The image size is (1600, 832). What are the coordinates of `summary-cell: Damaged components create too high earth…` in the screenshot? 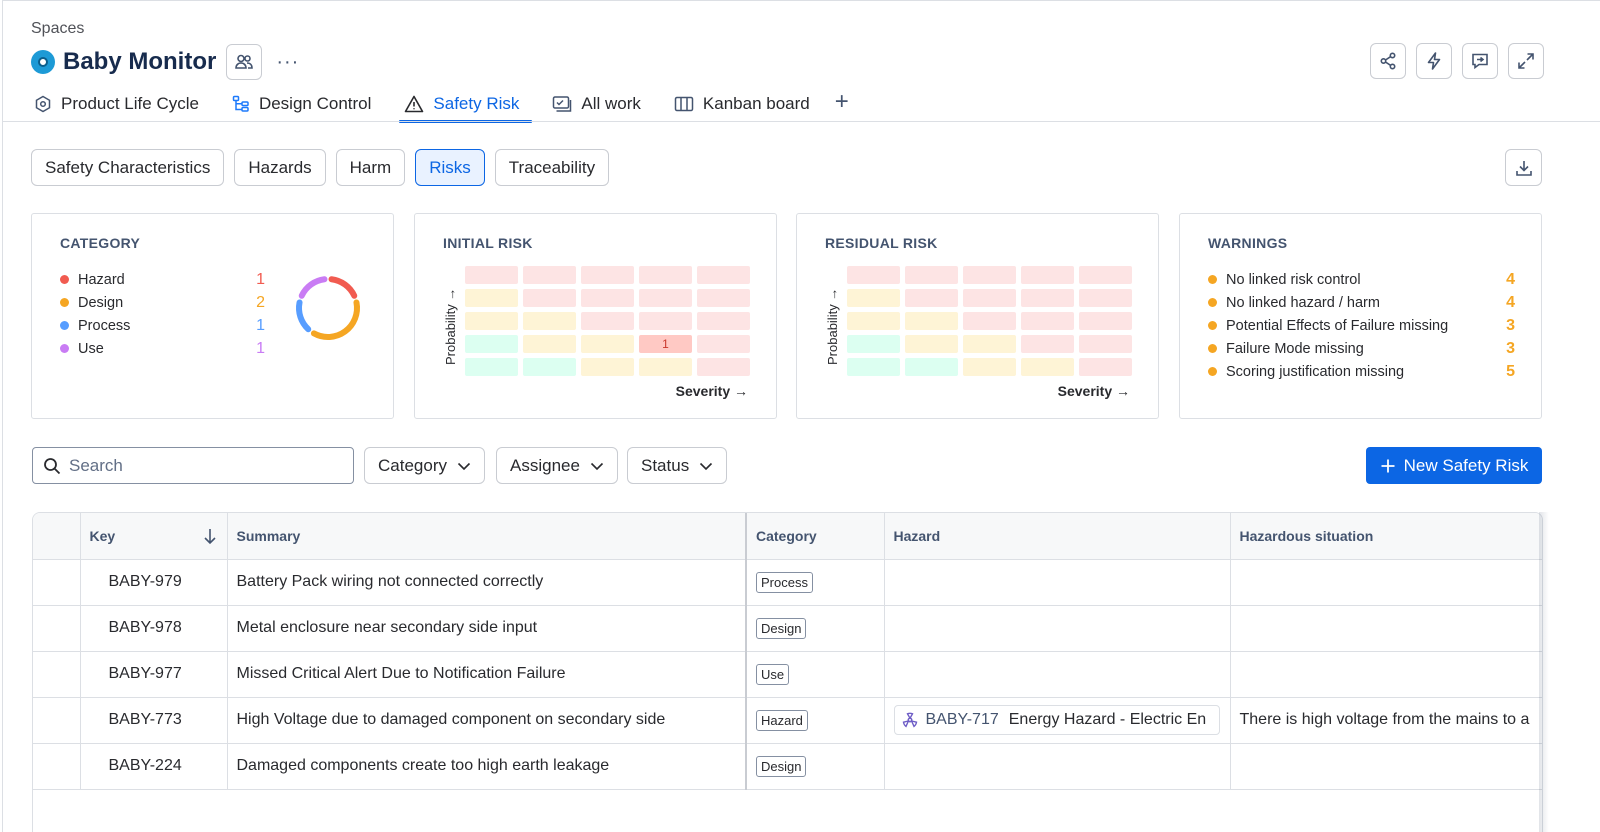 It's located at (487, 766).